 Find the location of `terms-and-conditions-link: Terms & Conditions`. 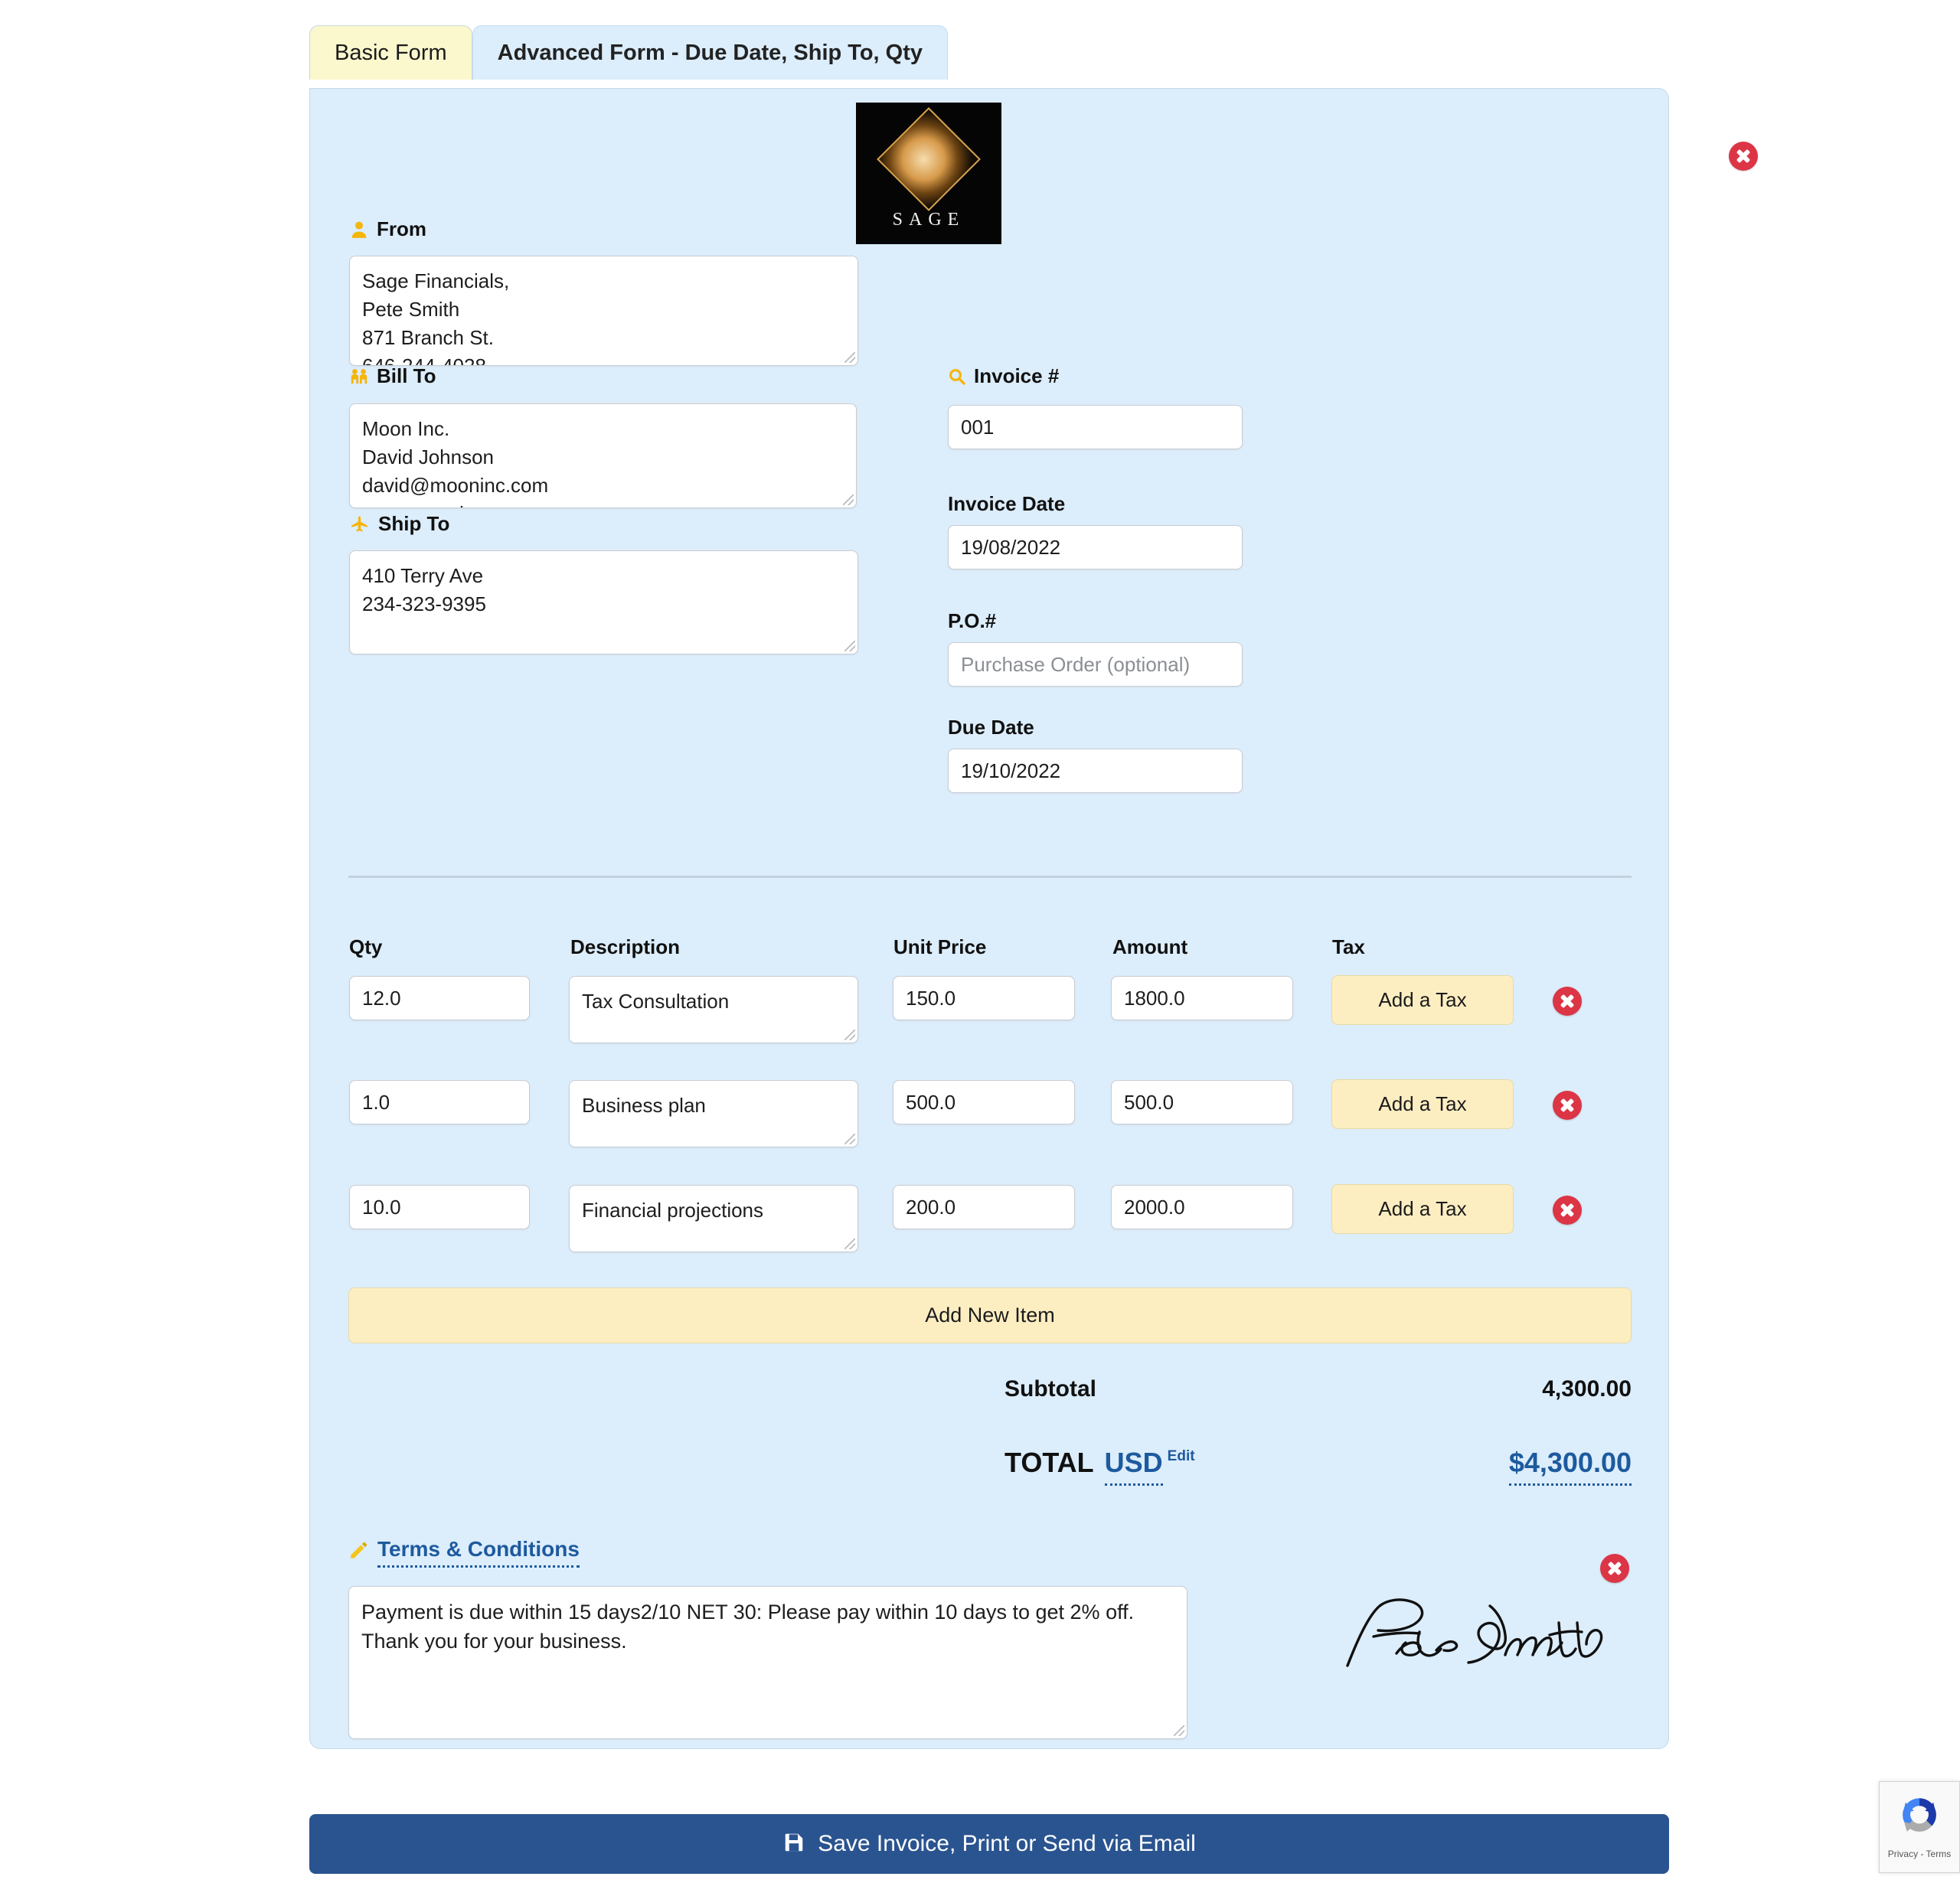

terms-and-conditions-link: Terms & Conditions is located at coordinates (478, 1553).